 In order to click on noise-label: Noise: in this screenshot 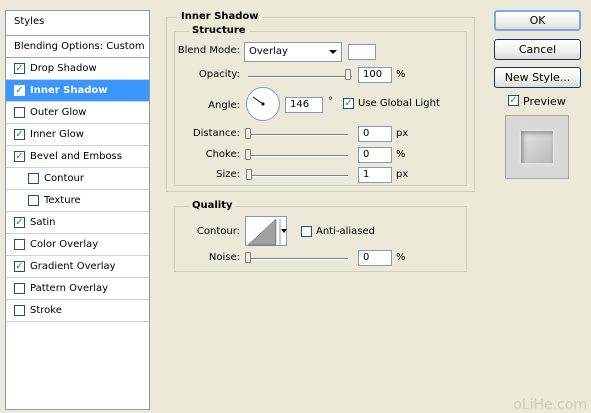, I will do `click(224, 257)`.